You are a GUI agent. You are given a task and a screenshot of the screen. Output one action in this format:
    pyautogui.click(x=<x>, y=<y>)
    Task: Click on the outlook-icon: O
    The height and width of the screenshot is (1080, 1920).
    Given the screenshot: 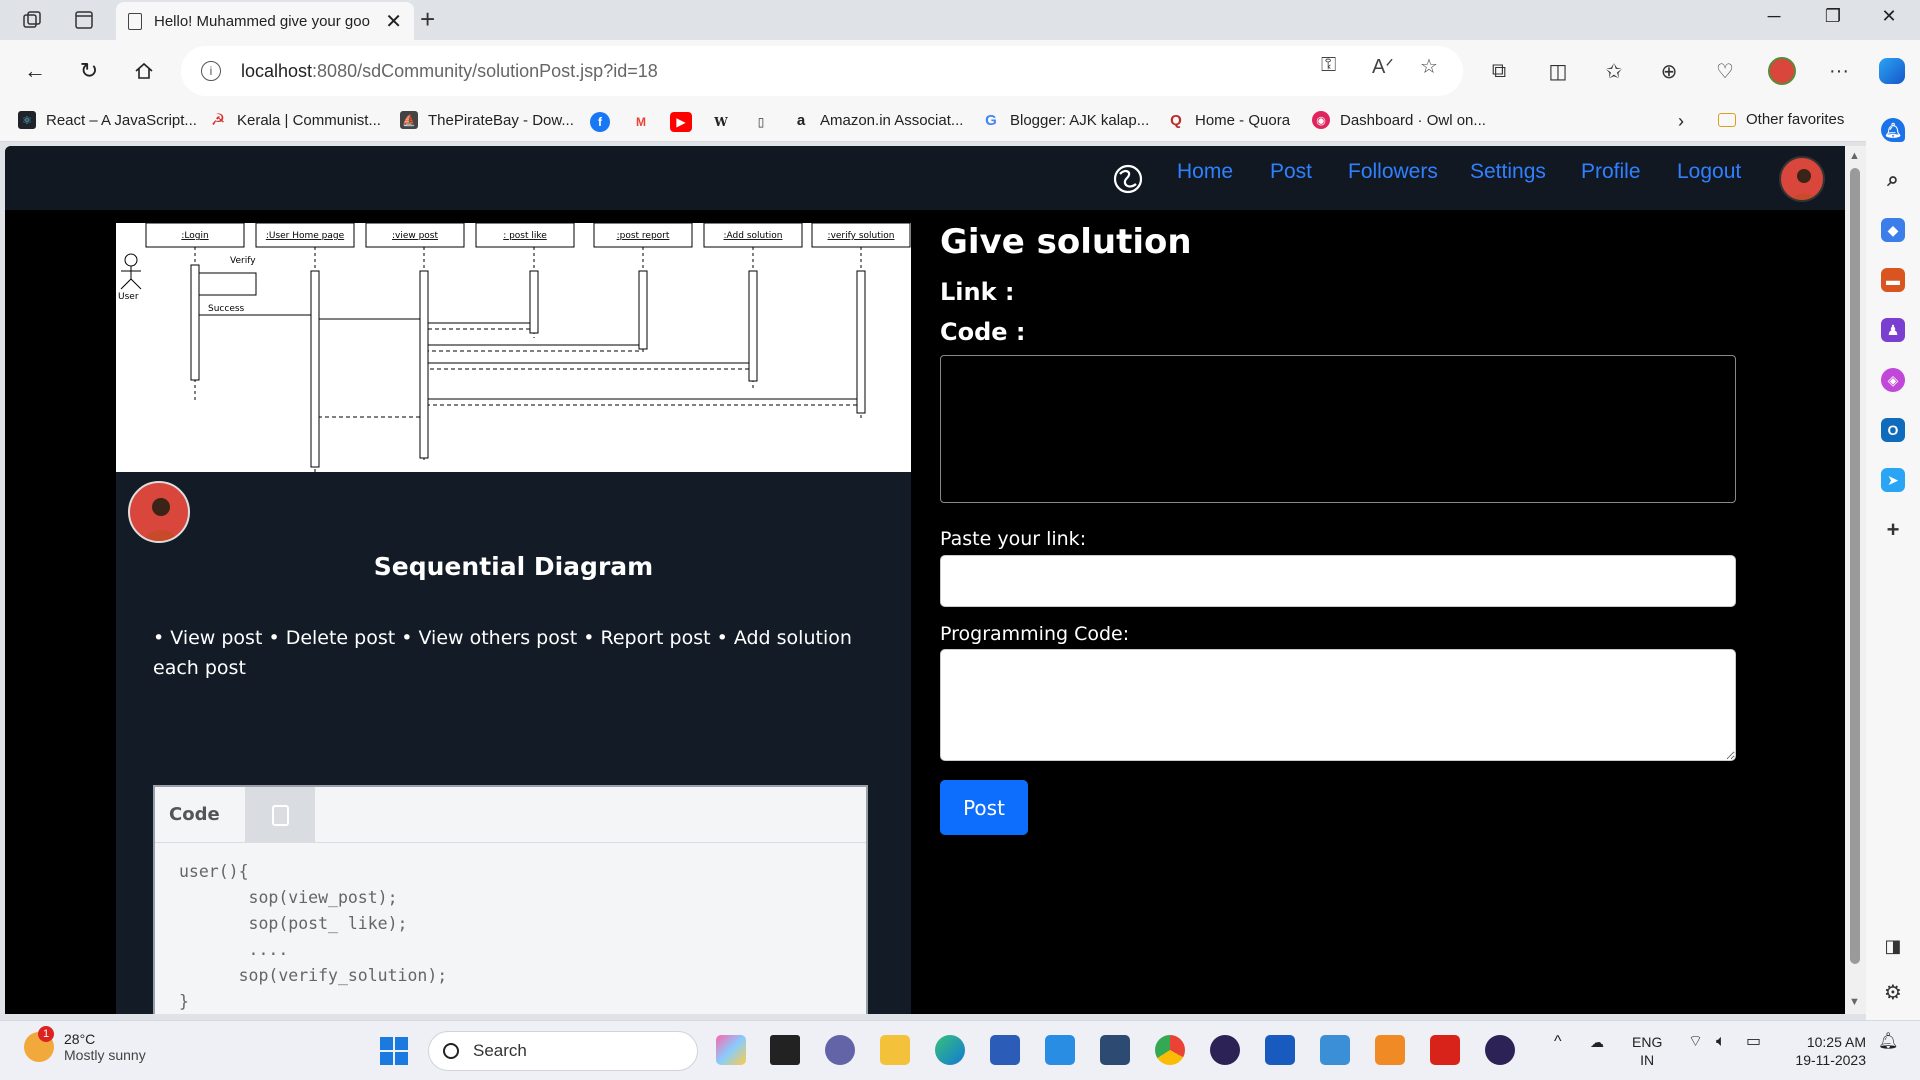 What is the action you would take?
    pyautogui.click(x=1893, y=430)
    